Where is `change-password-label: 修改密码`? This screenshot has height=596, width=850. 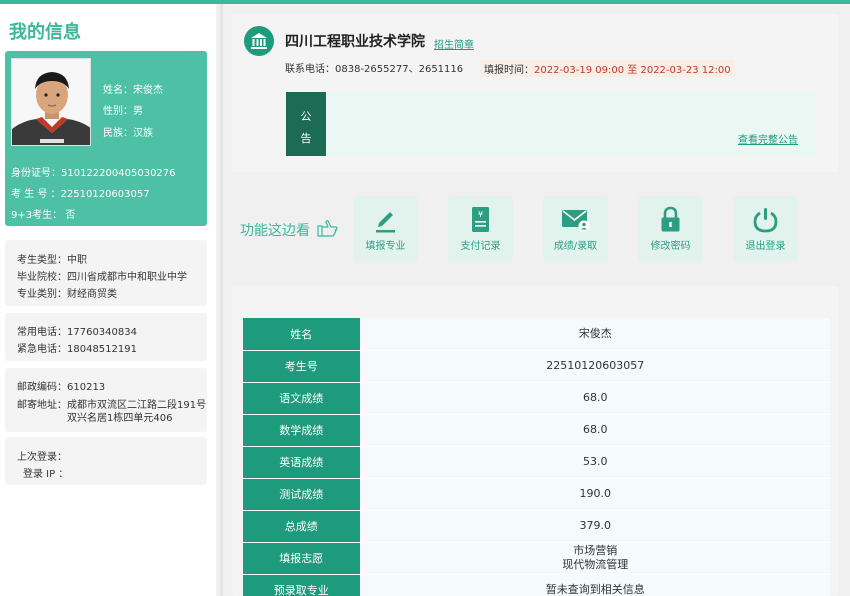 change-password-label: 修改密码 is located at coordinates (670, 246).